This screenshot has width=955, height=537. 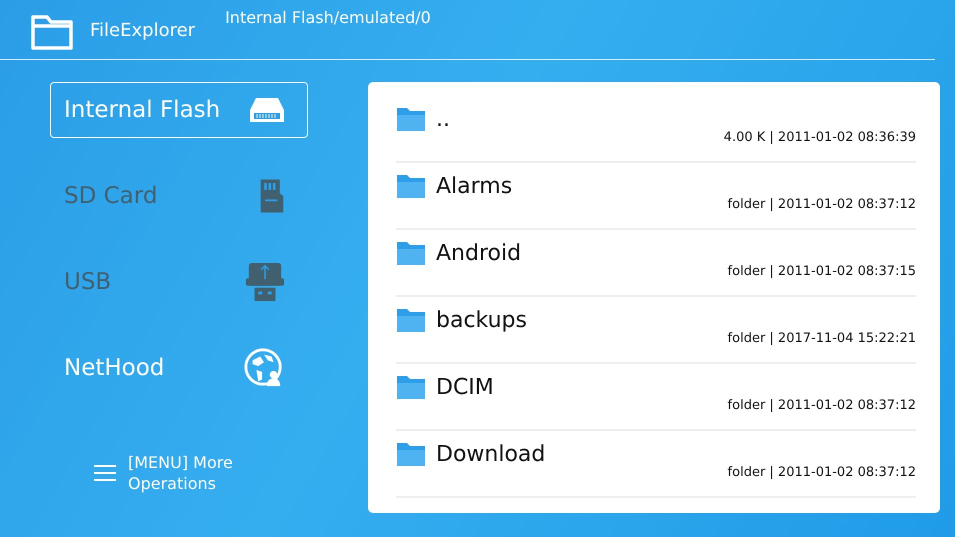 What do you see at coordinates (822, 271) in the screenshot?
I see `file-details: folder | 2011-01-02 08:37:15` at bounding box center [822, 271].